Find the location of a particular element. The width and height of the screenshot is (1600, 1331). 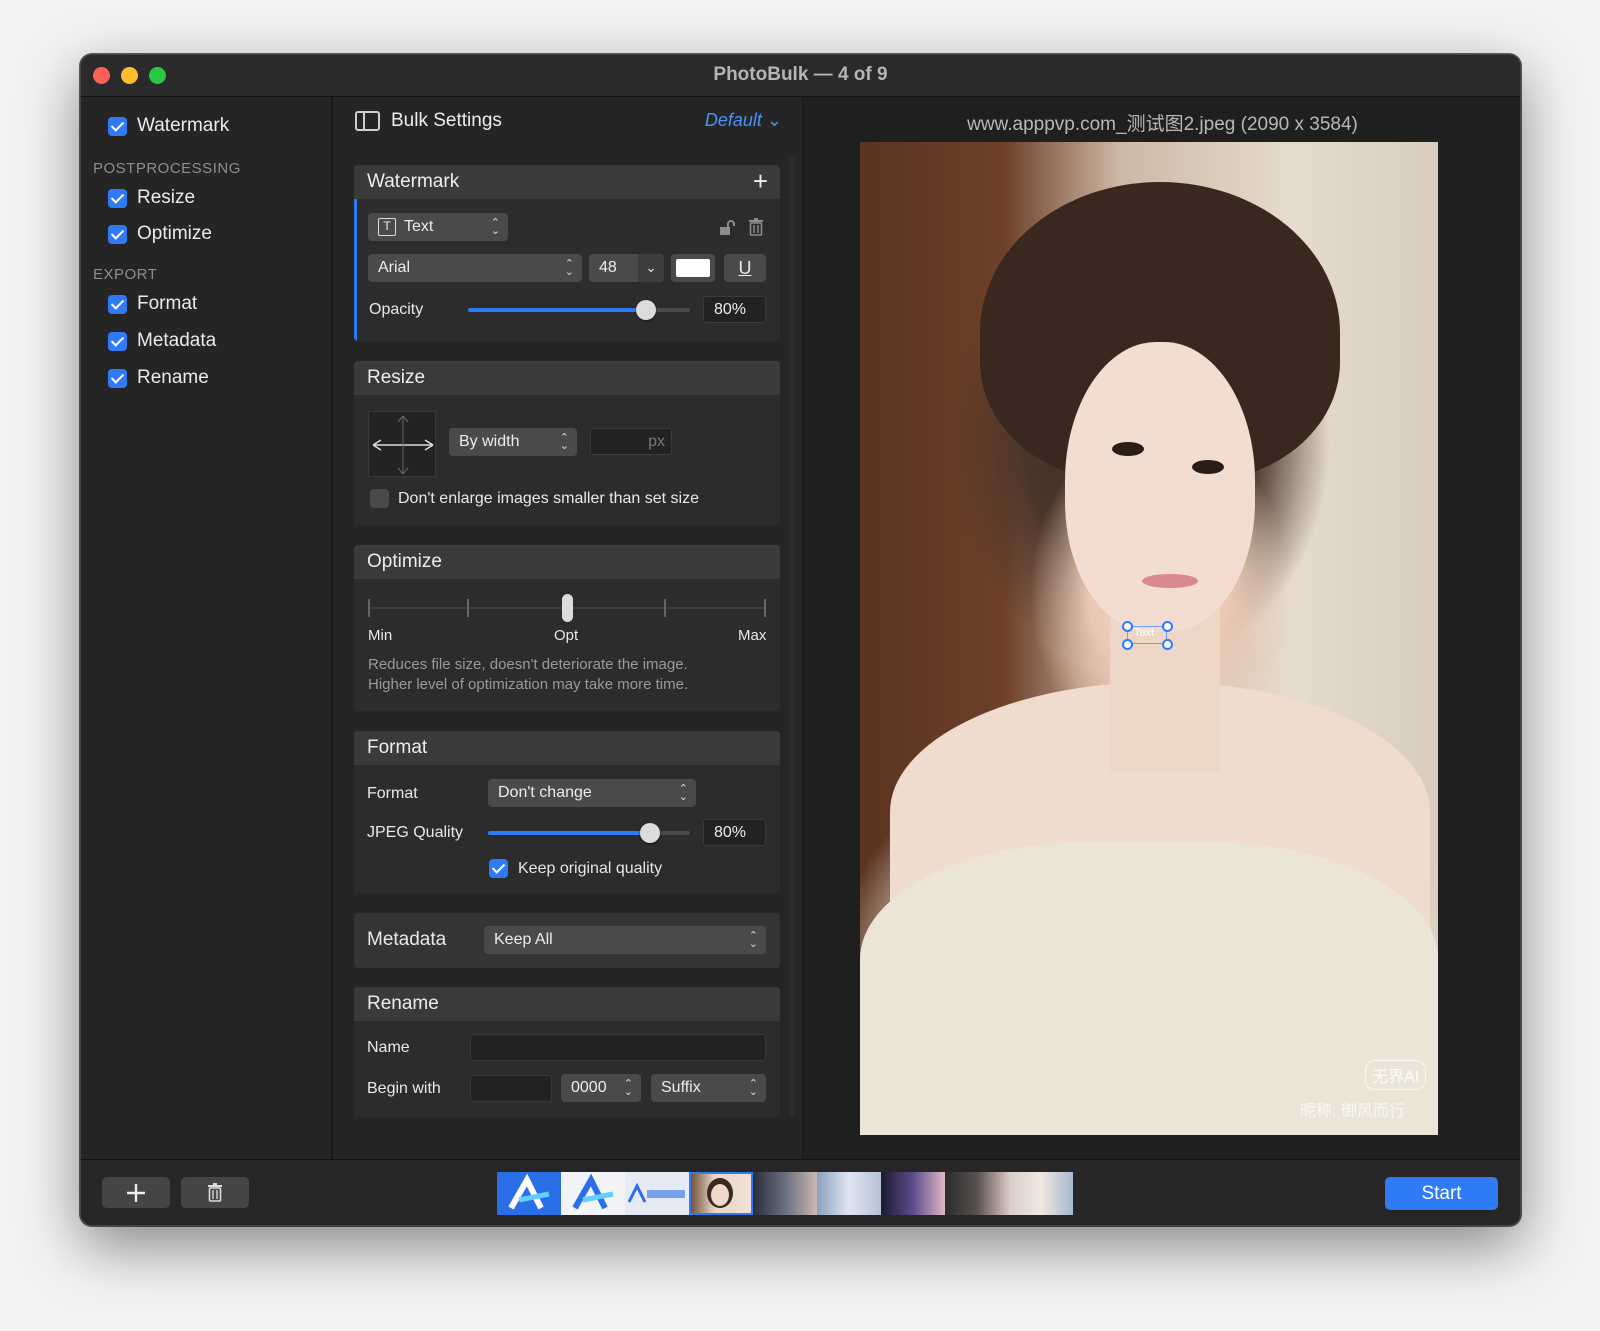

jpeg-quality-slider is located at coordinates (589, 833).